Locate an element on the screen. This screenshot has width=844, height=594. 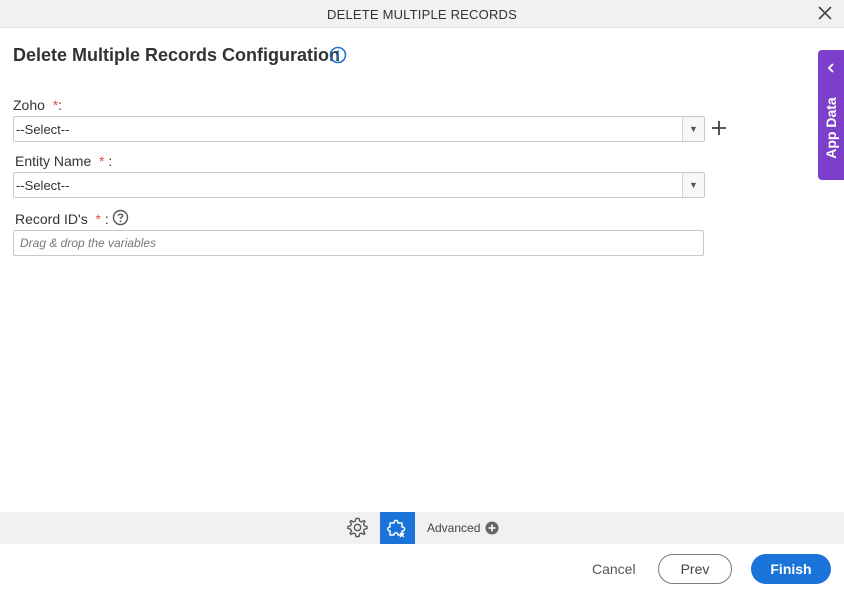
finish-button: Finish is located at coordinates (791, 569).